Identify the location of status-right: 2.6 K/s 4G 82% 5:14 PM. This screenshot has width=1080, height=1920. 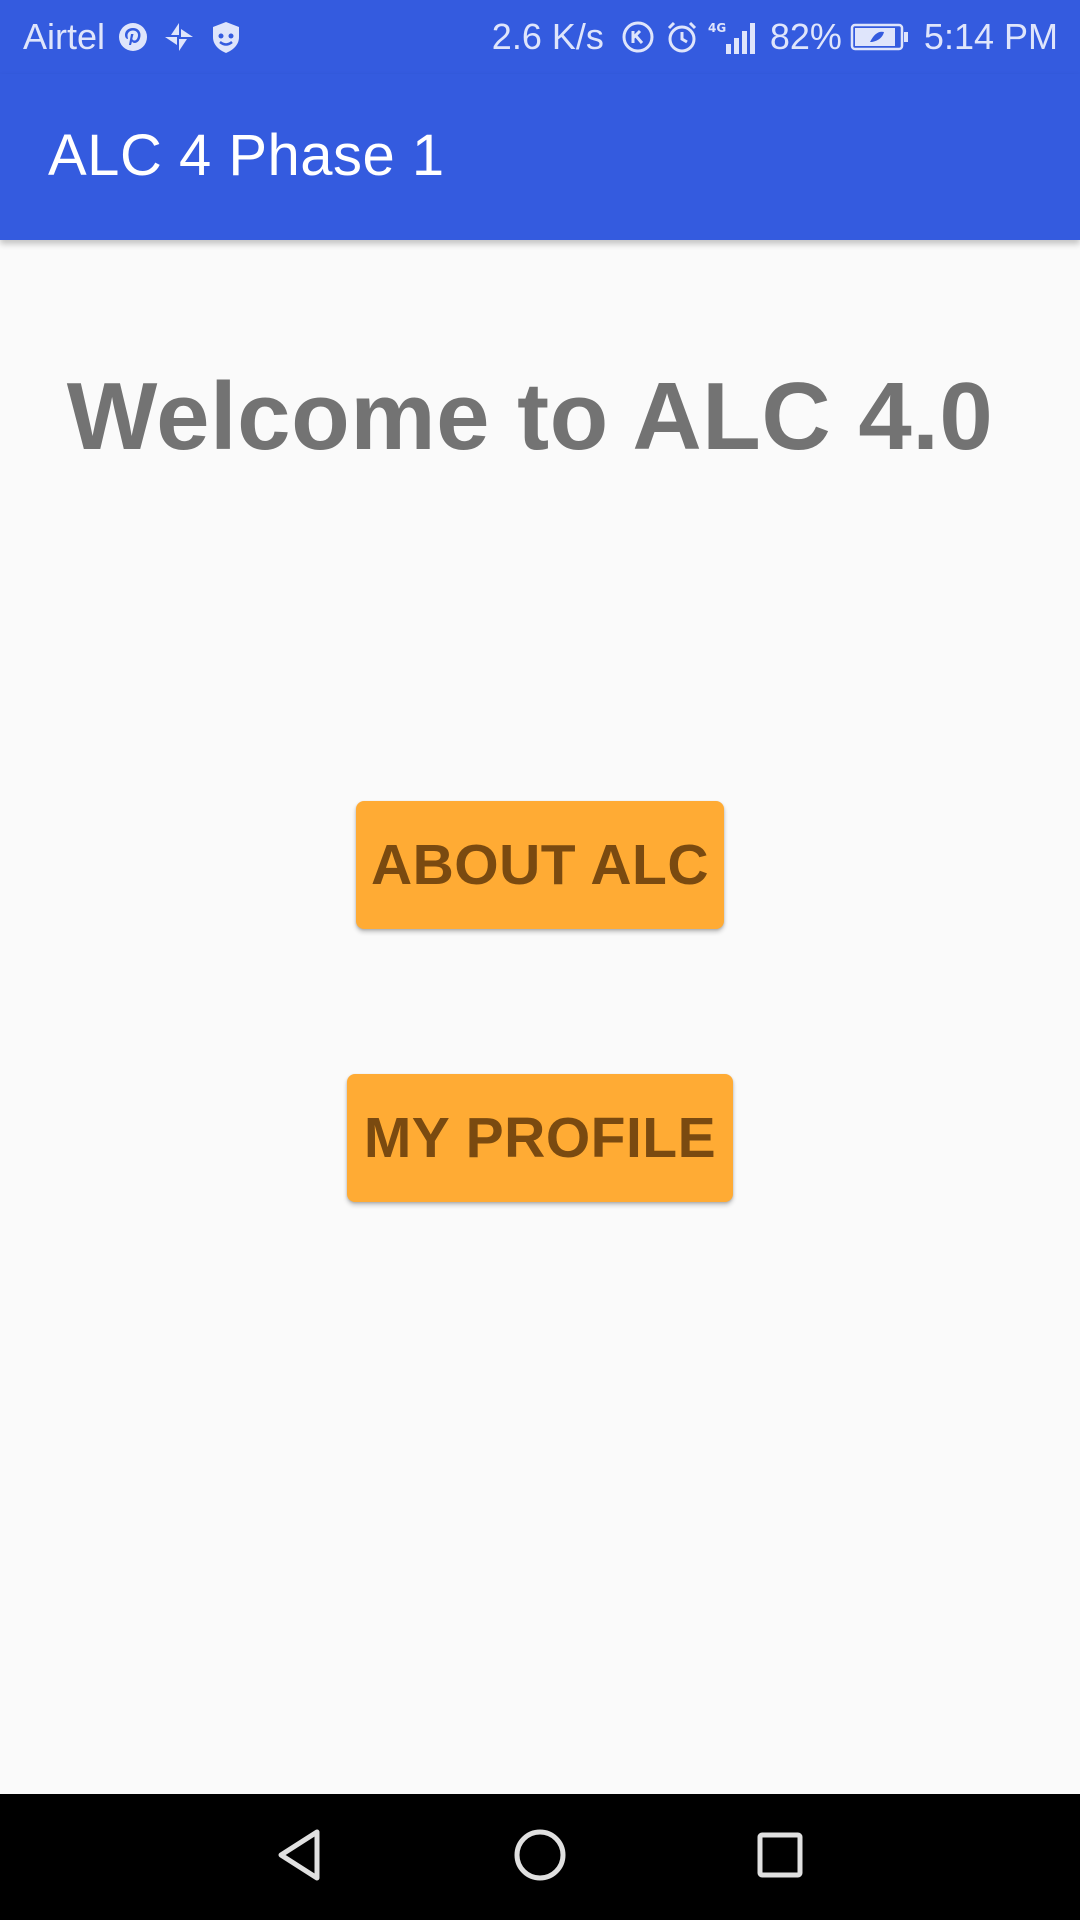
(775, 37).